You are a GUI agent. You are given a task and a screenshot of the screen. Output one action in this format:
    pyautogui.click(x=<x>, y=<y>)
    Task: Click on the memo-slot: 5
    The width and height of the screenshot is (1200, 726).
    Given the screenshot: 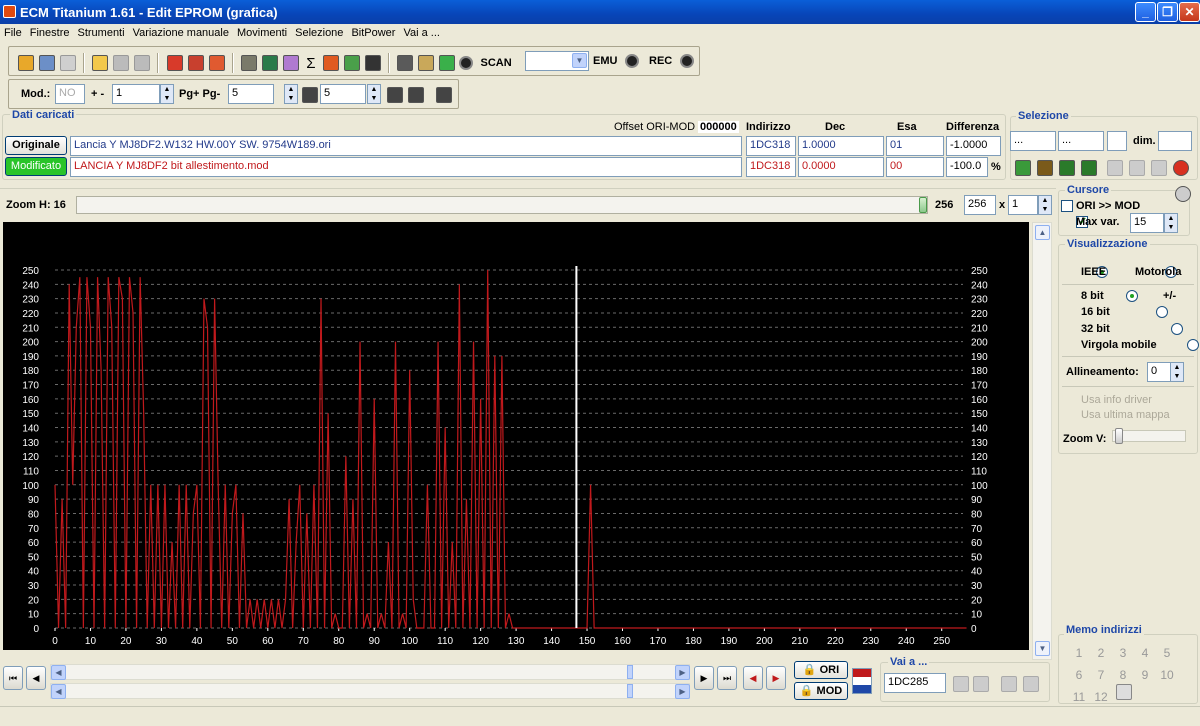 What is the action you would take?
    pyautogui.click(x=1167, y=653)
    